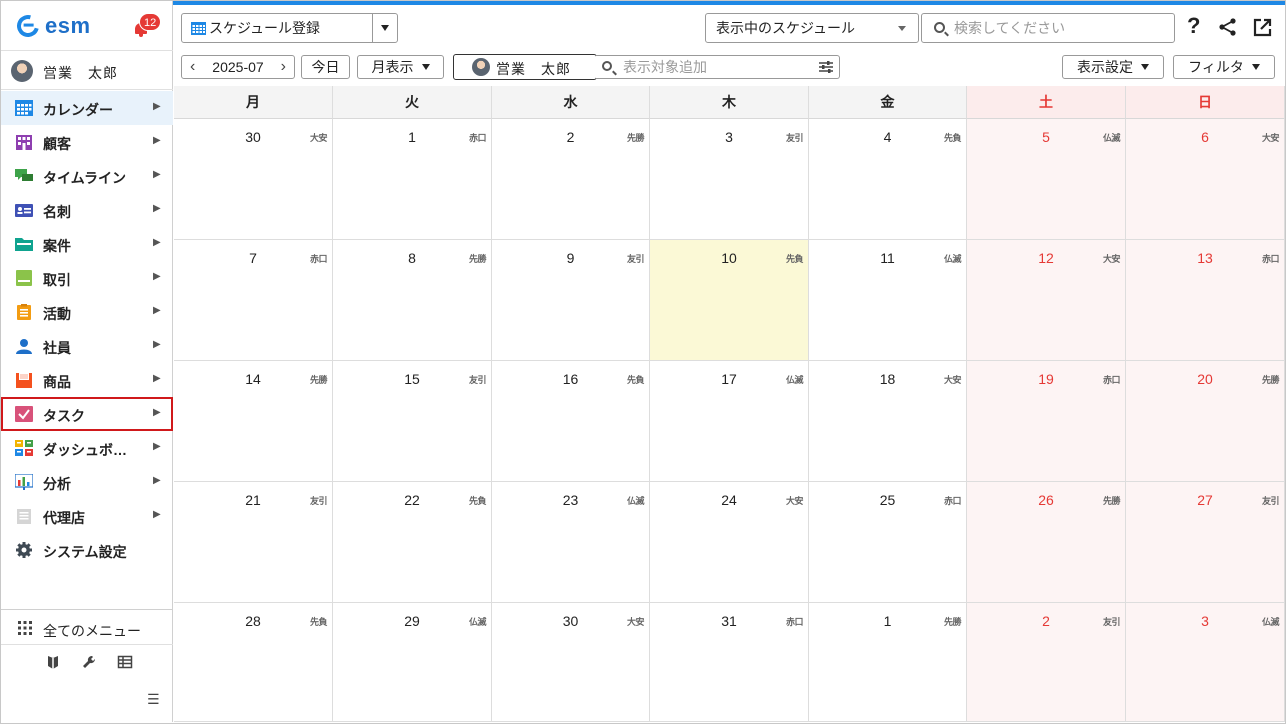 This screenshot has width=1286, height=724. What do you see at coordinates (68, 26) in the screenshot?
I see `app-logo: esm` at bounding box center [68, 26].